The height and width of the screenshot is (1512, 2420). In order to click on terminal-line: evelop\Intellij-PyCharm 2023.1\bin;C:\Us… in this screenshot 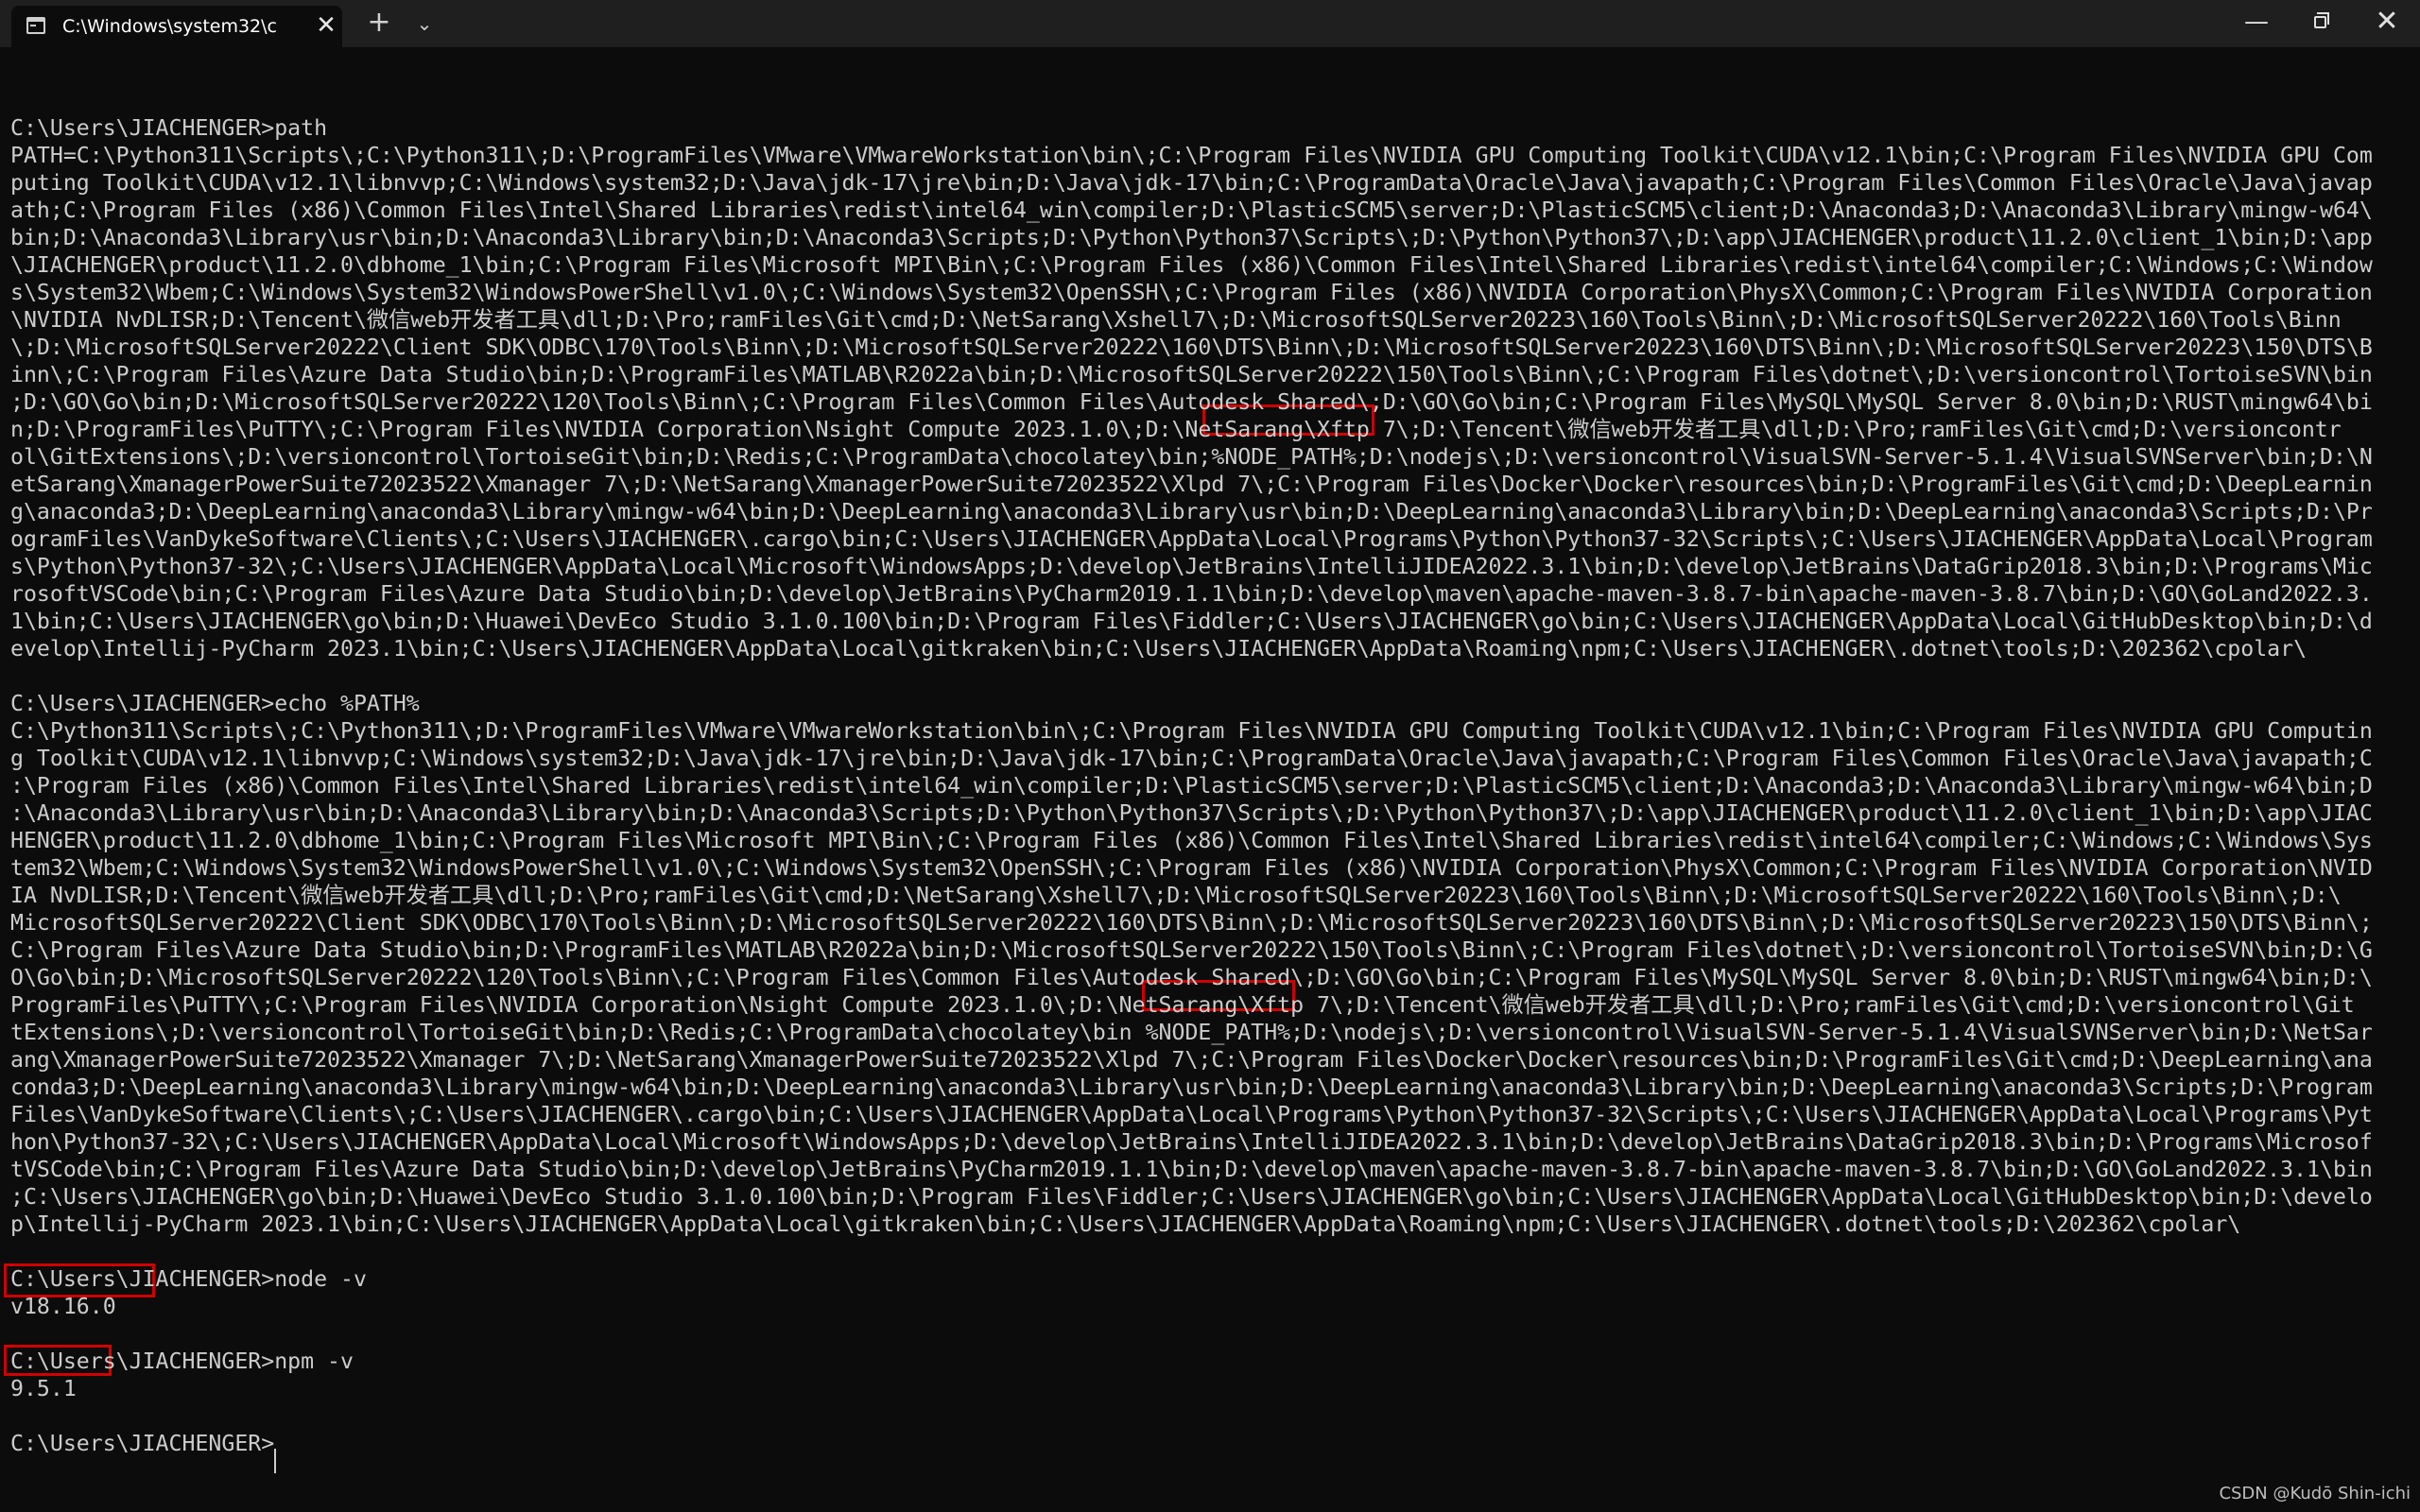, I will do `click(1159, 649)`.